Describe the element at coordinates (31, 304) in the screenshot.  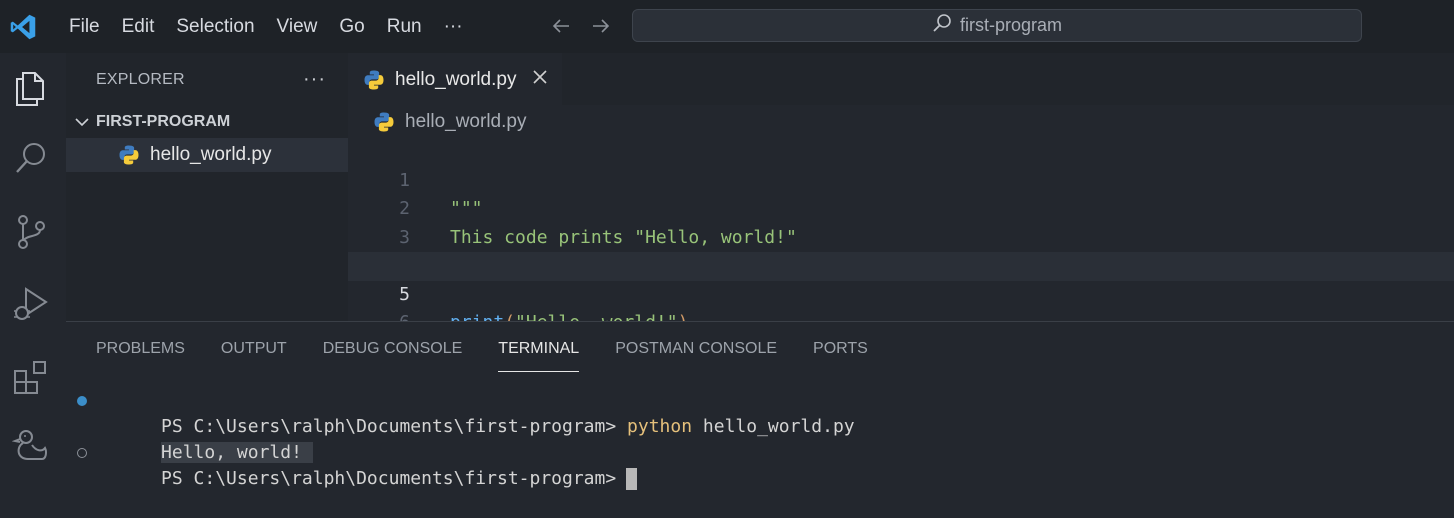
I see `run-debug-icon` at that location.